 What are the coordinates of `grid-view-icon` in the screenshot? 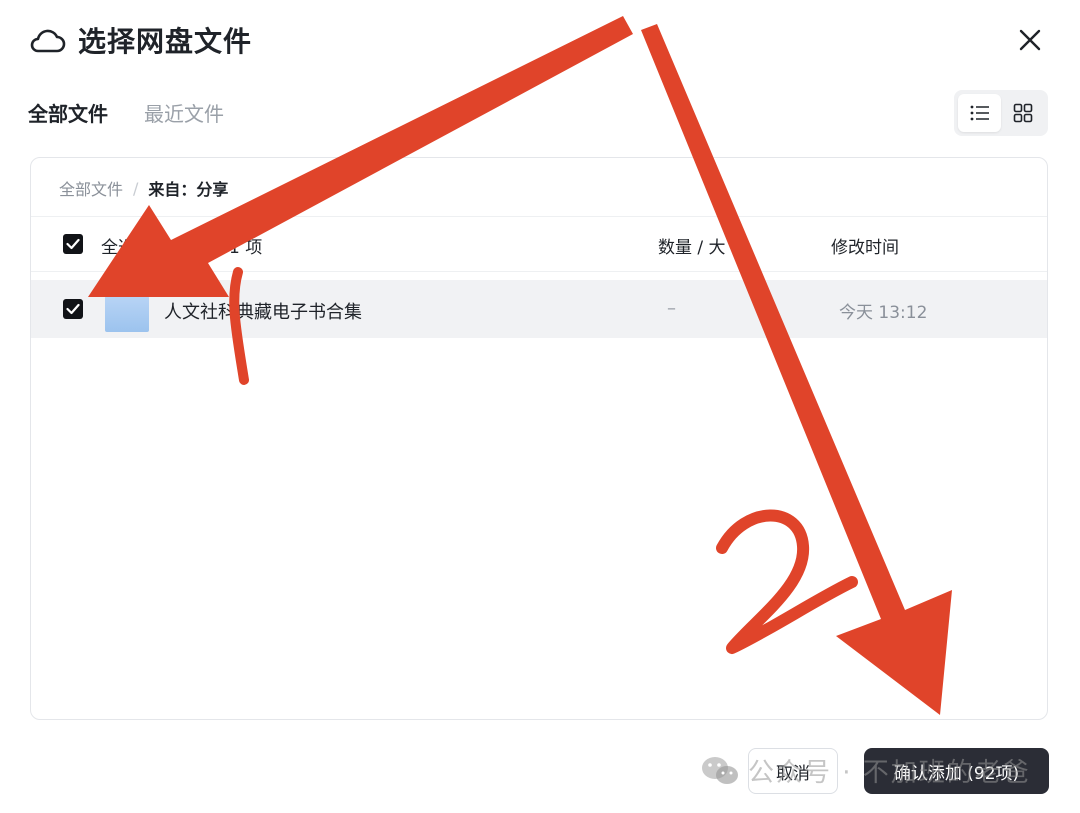 It's located at (1022, 113).